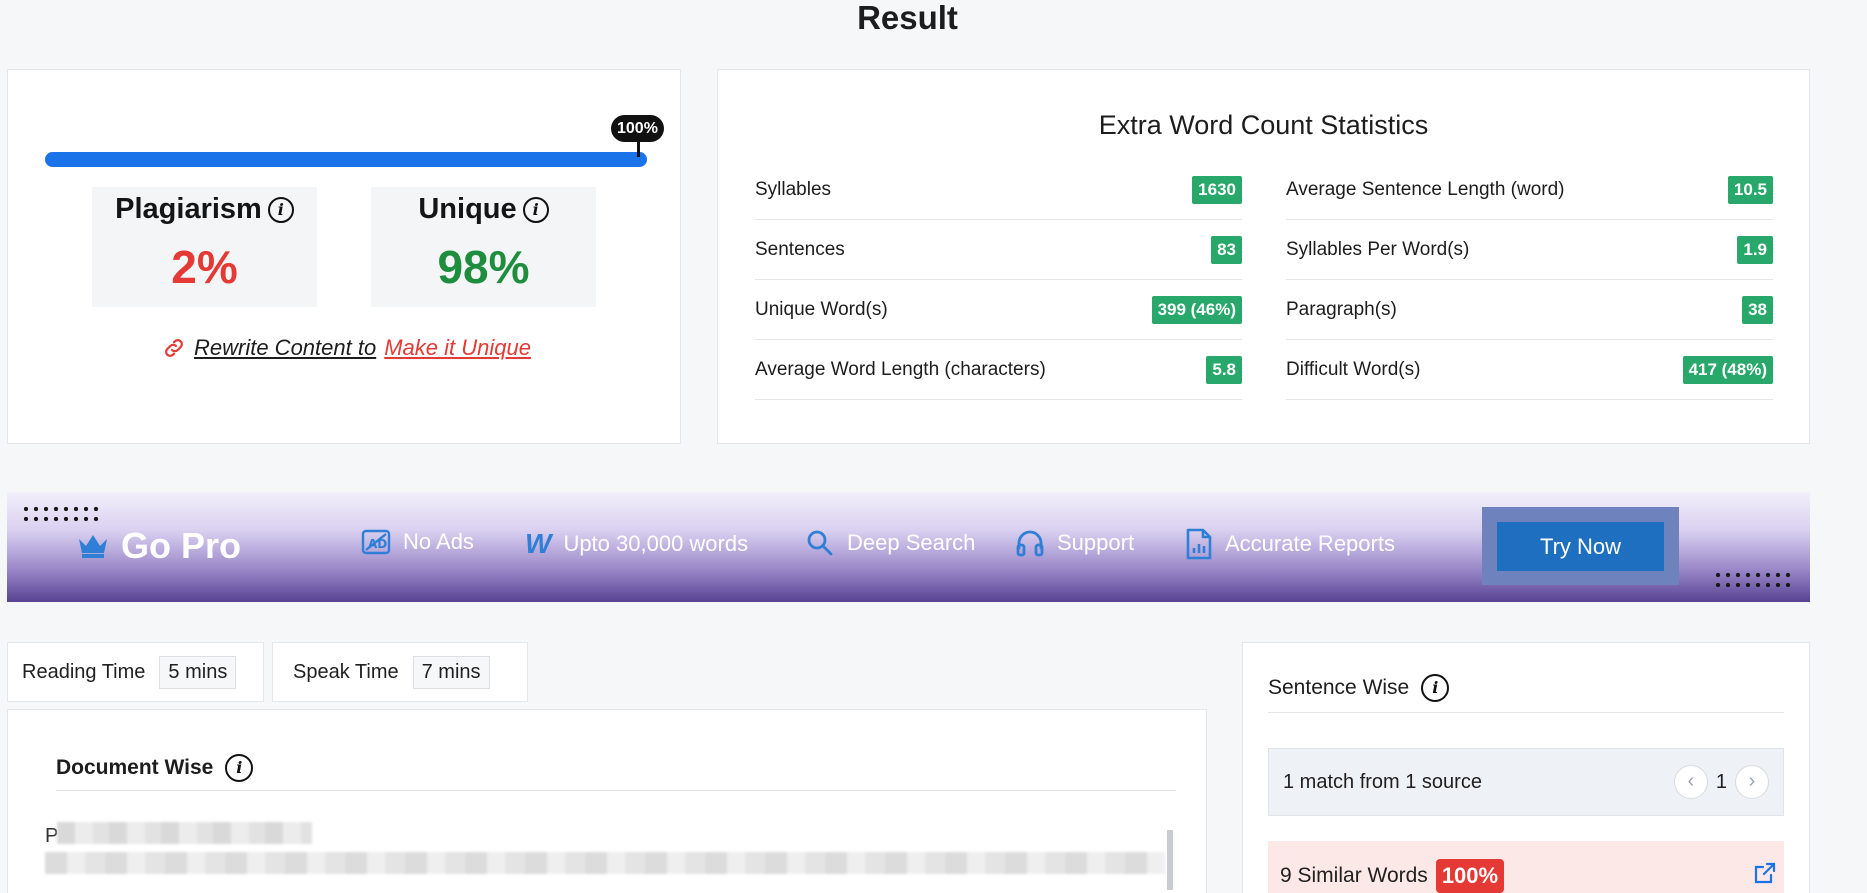 This screenshot has height=893, width=1867. I want to click on speak-time-tab: Speak Time 7 mins, so click(400, 672).